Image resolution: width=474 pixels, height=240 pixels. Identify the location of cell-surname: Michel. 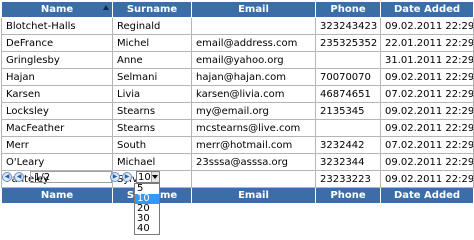
(152, 43).